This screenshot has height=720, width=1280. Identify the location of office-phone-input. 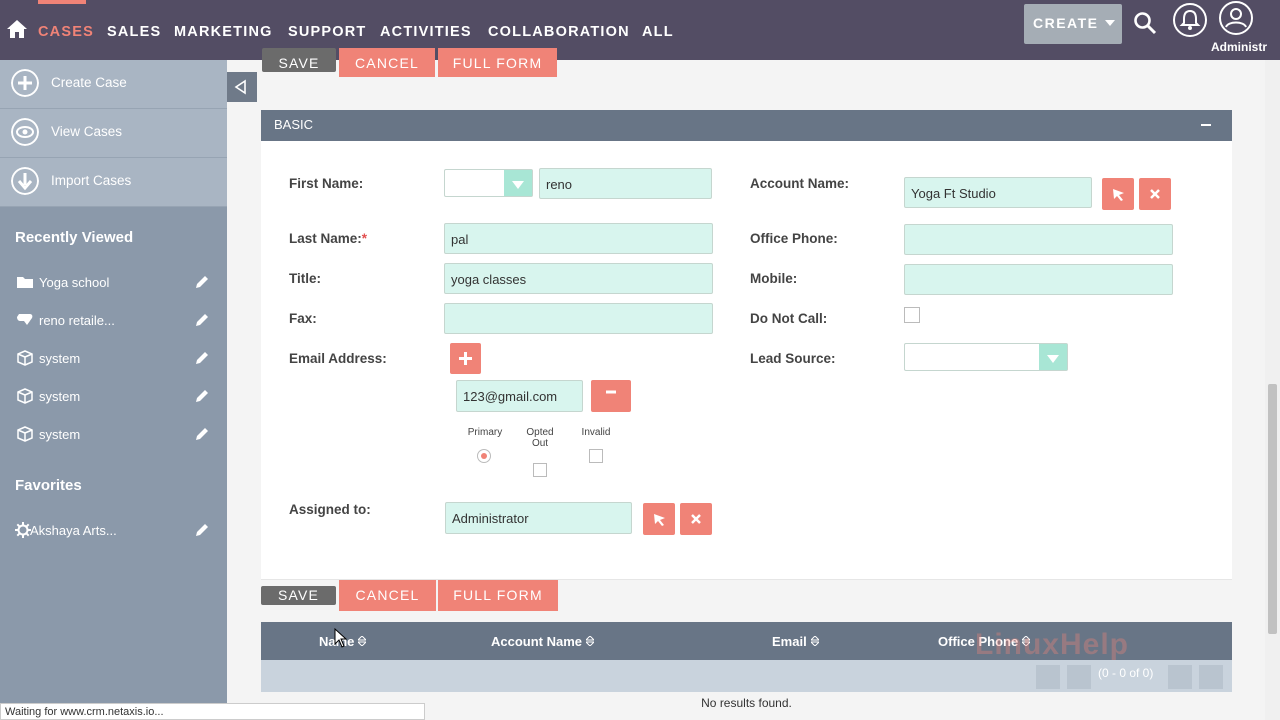
(1038, 239).